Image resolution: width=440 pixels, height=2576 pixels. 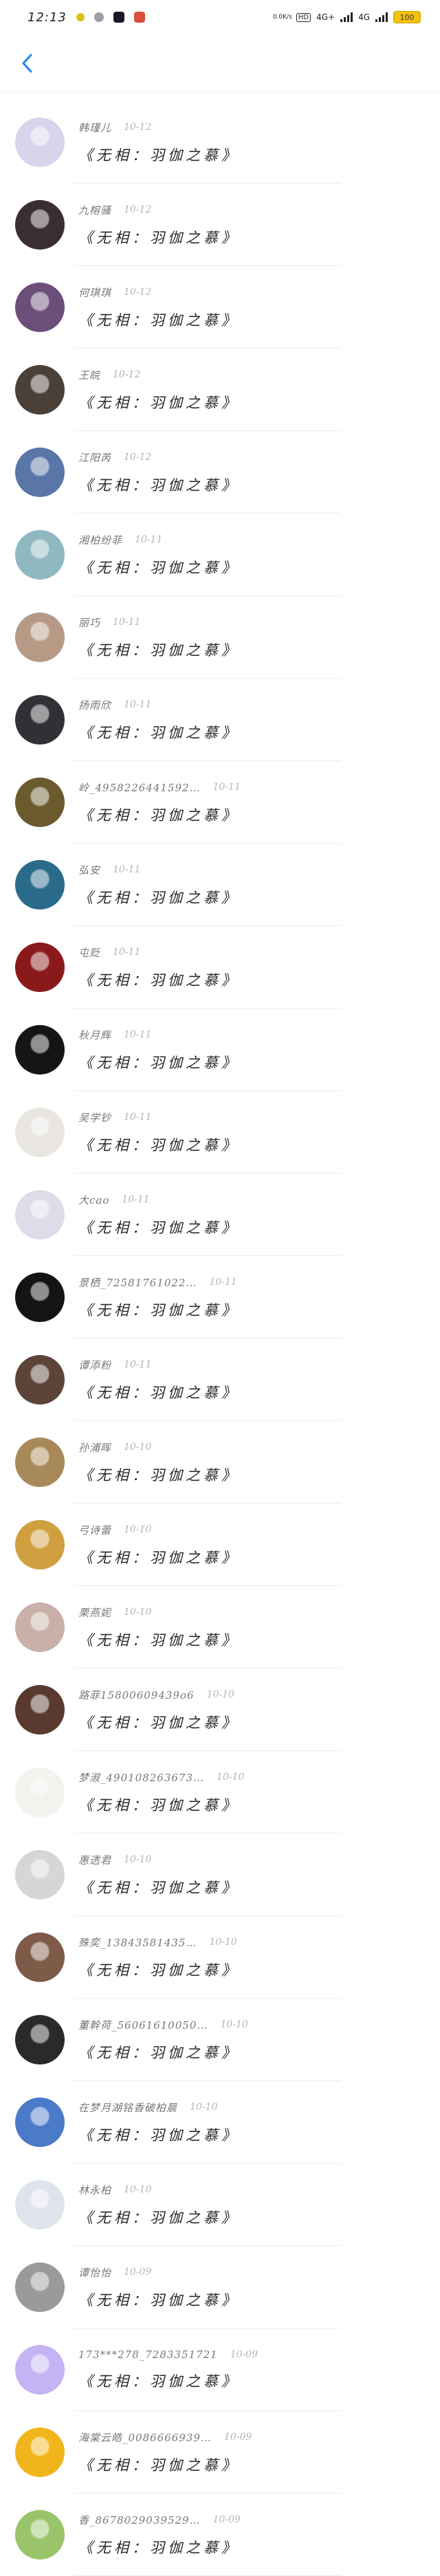 What do you see at coordinates (95, 127) in the screenshot?
I see `contact-name: 韩瑾儿` at bounding box center [95, 127].